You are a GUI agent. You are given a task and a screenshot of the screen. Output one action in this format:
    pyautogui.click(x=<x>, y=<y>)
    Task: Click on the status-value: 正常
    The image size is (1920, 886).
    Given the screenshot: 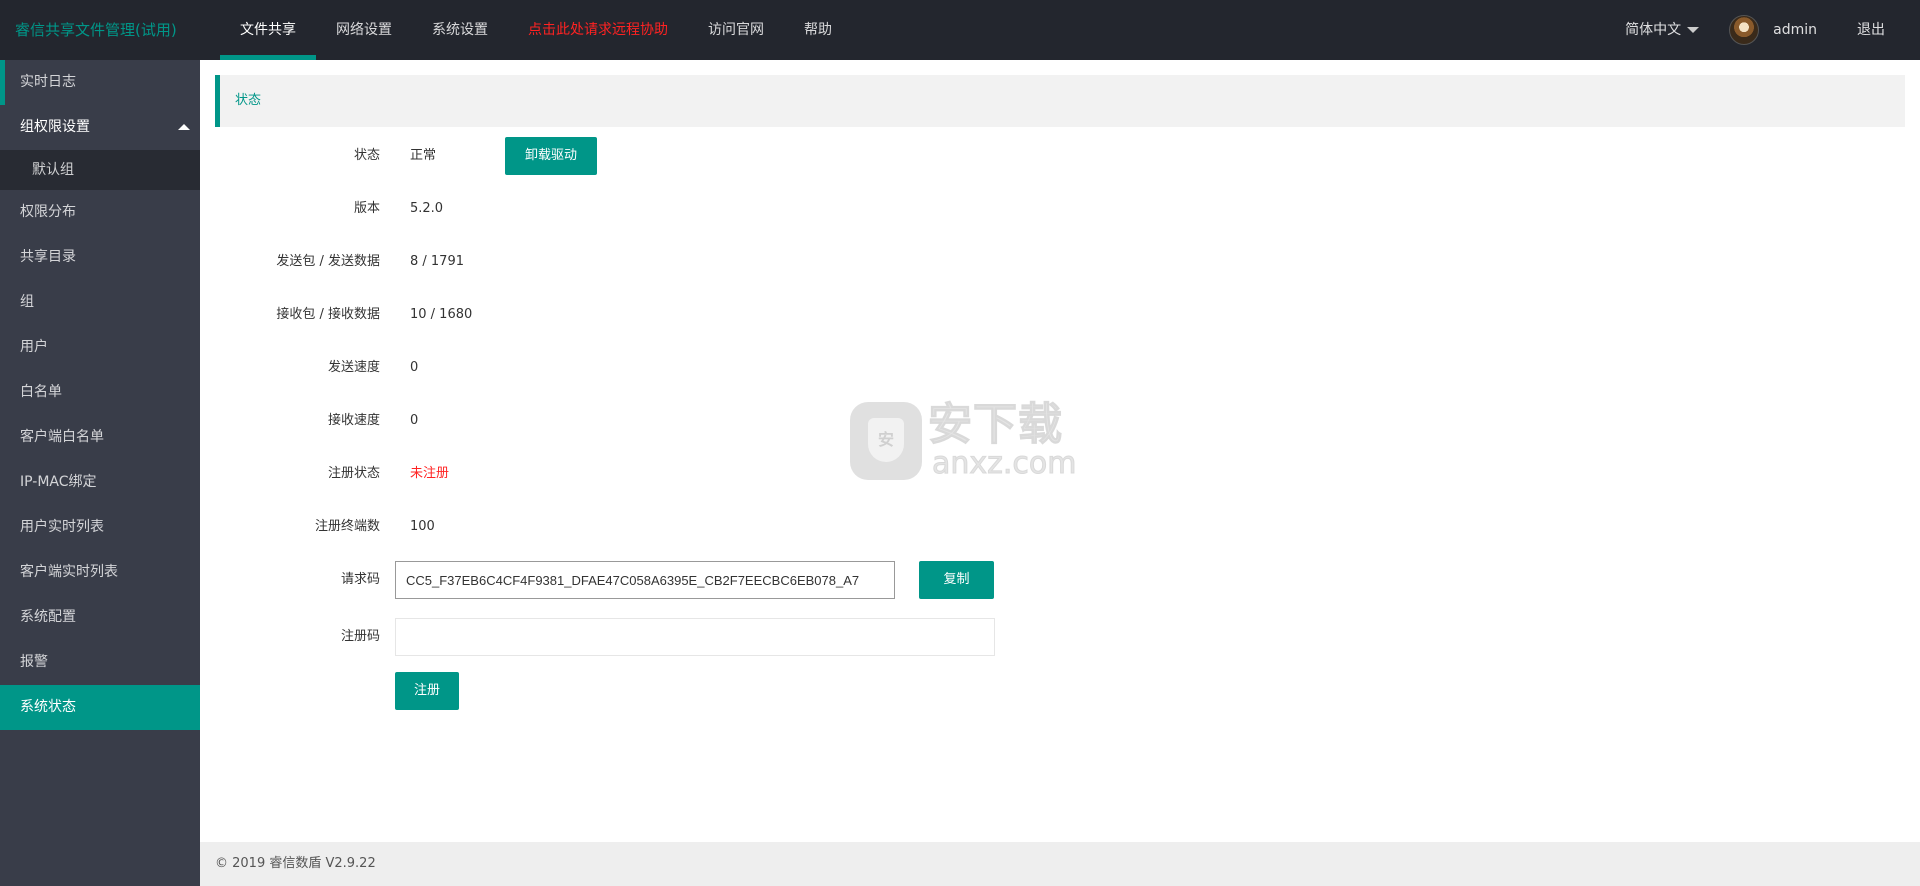 What is the action you would take?
    pyautogui.click(x=423, y=155)
    